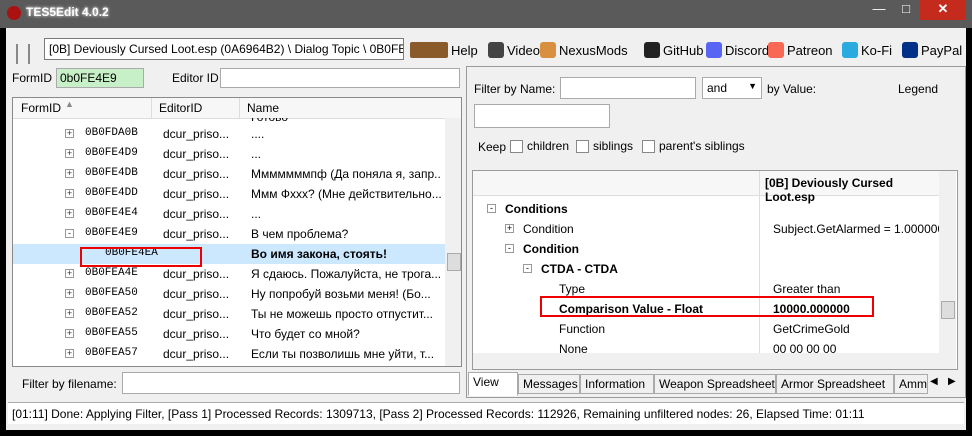 The width and height of the screenshot is (972, 436). I want to click on filter-filename-label: Filter by filename:, so click(69, 384).